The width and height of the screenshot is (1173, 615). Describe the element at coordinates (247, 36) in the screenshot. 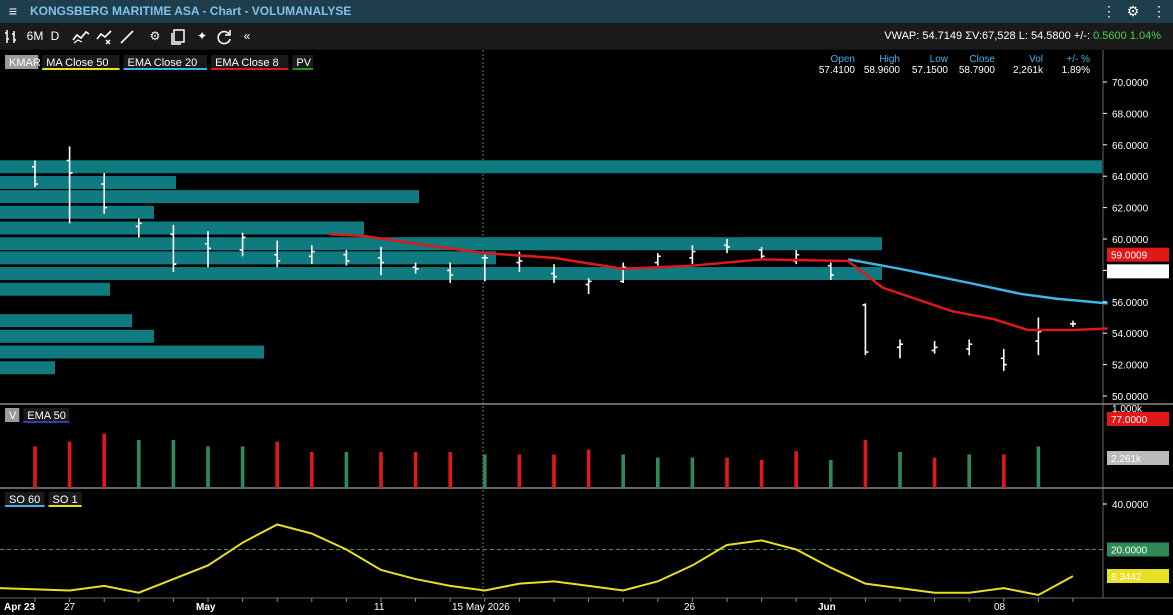

I see `collapse-icon: «` at that location.